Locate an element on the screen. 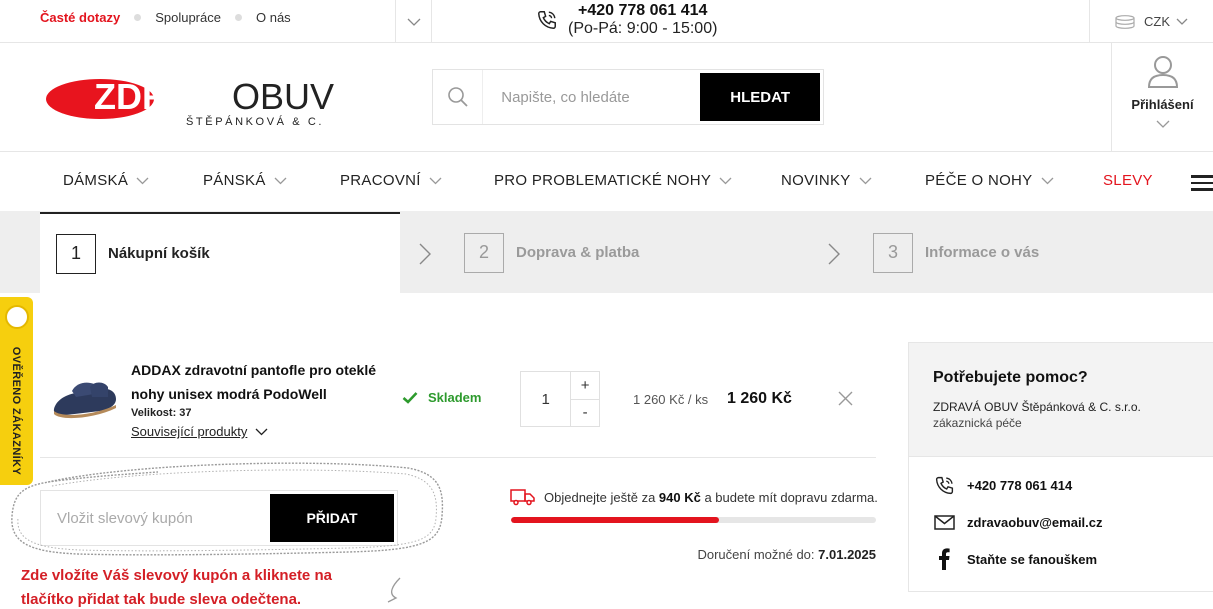 This screenshot has height=609, width=1213. nav-foot-care: PÉČE O NOHY is located at coordinates (989, 180).